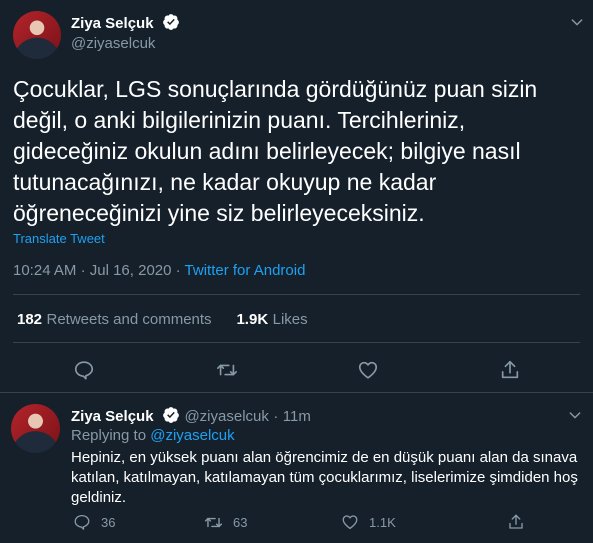 Image resolution: width=593 pixels, height=543 pixels. Describe the element at coordinates (30, 319) in the screenshot. I see `retweets-count: 182` at that location.